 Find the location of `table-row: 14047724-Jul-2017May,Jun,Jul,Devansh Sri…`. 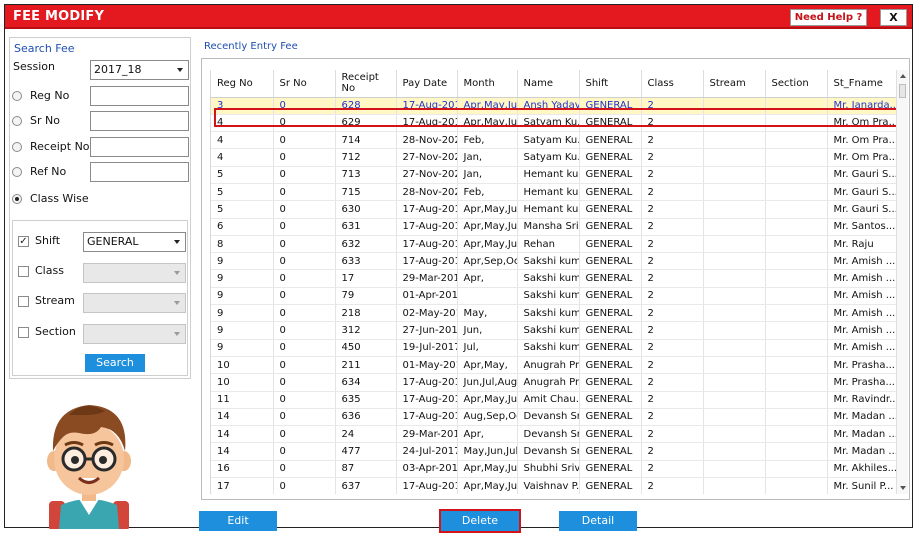

table-row: 14047724-Jul-2017May,Jun,Jul,Devansh Sri… is located at coordinates (553, 451).